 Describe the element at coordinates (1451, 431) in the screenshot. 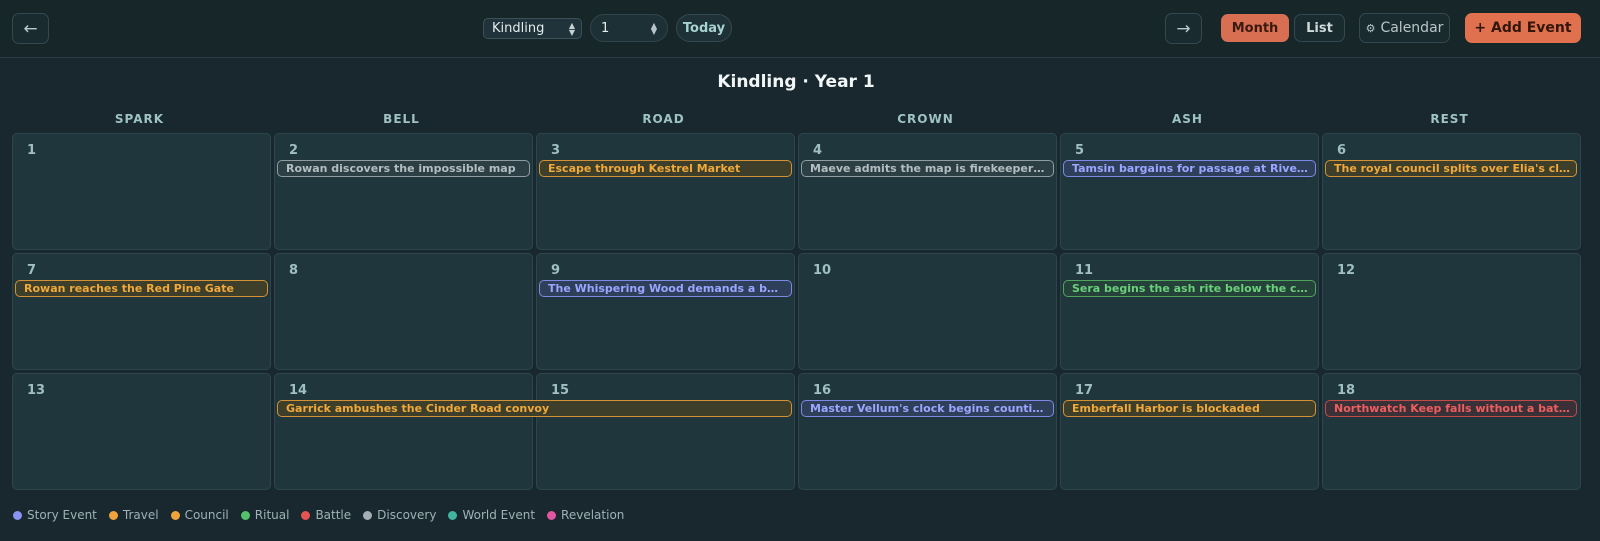

I see `day-cell: 18` at that location.